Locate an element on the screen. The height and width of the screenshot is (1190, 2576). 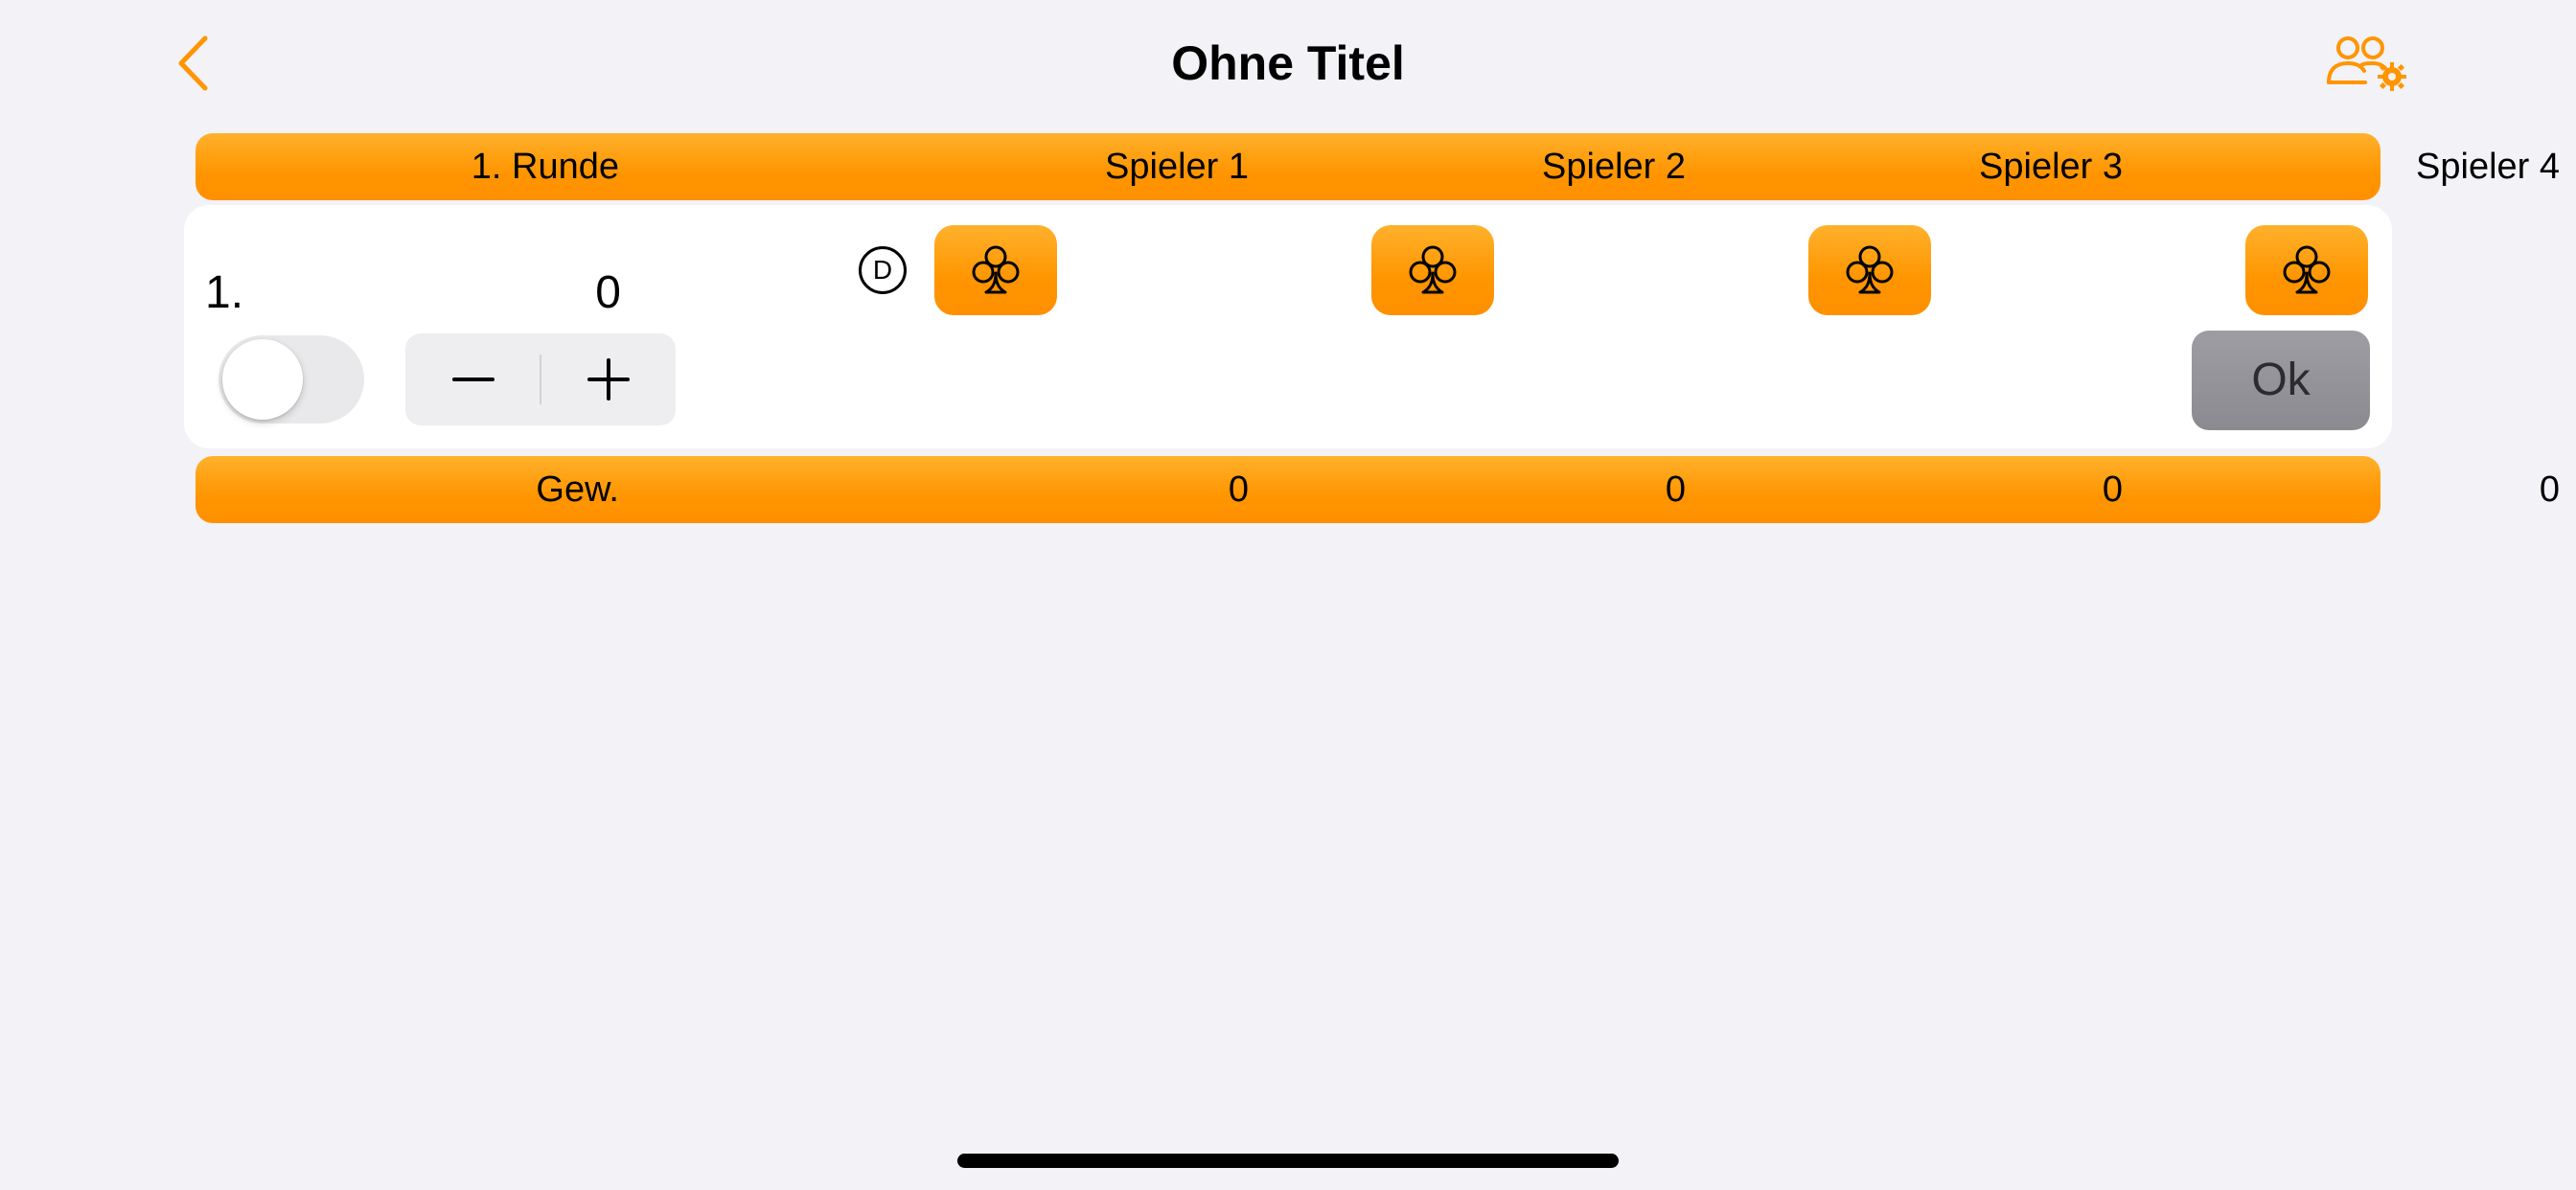
player-name-4: Spieler 4 is located at coordinates (2336, 167).